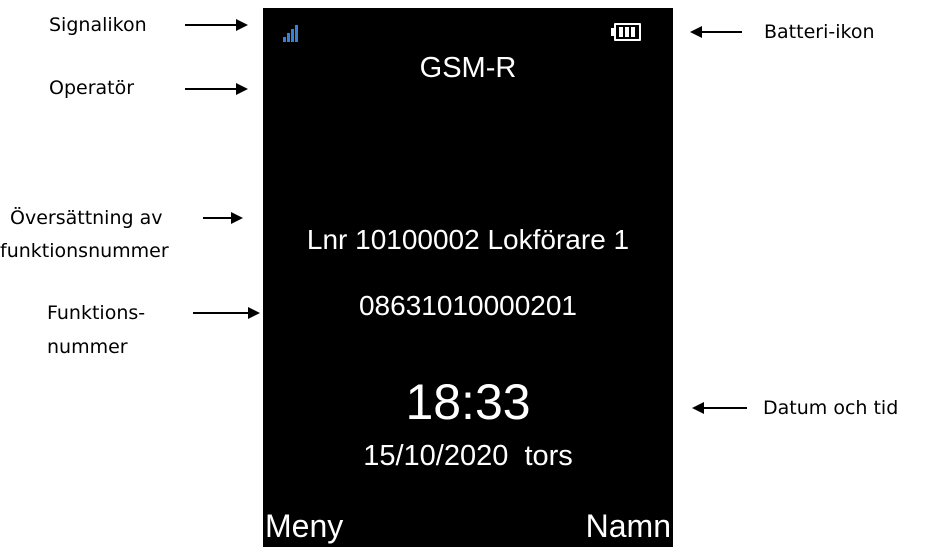 This screenshot has width=928, height=547. Describe the element at coordinates (216, 89) in the screenshot. I see `operator-arrow` at that location.